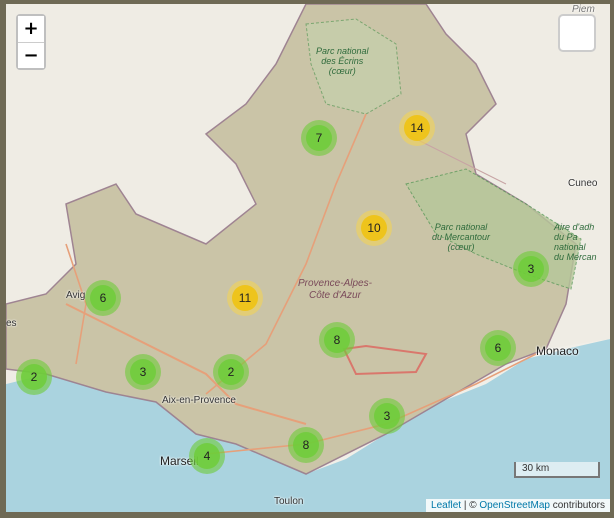 This screenshot has height=518, width=614. What do you see at coordinates (335, 289) in the screenshot?
I see `region-label: Provence-Alpes- Côte d'Azur` at bounding box center [335, 289].